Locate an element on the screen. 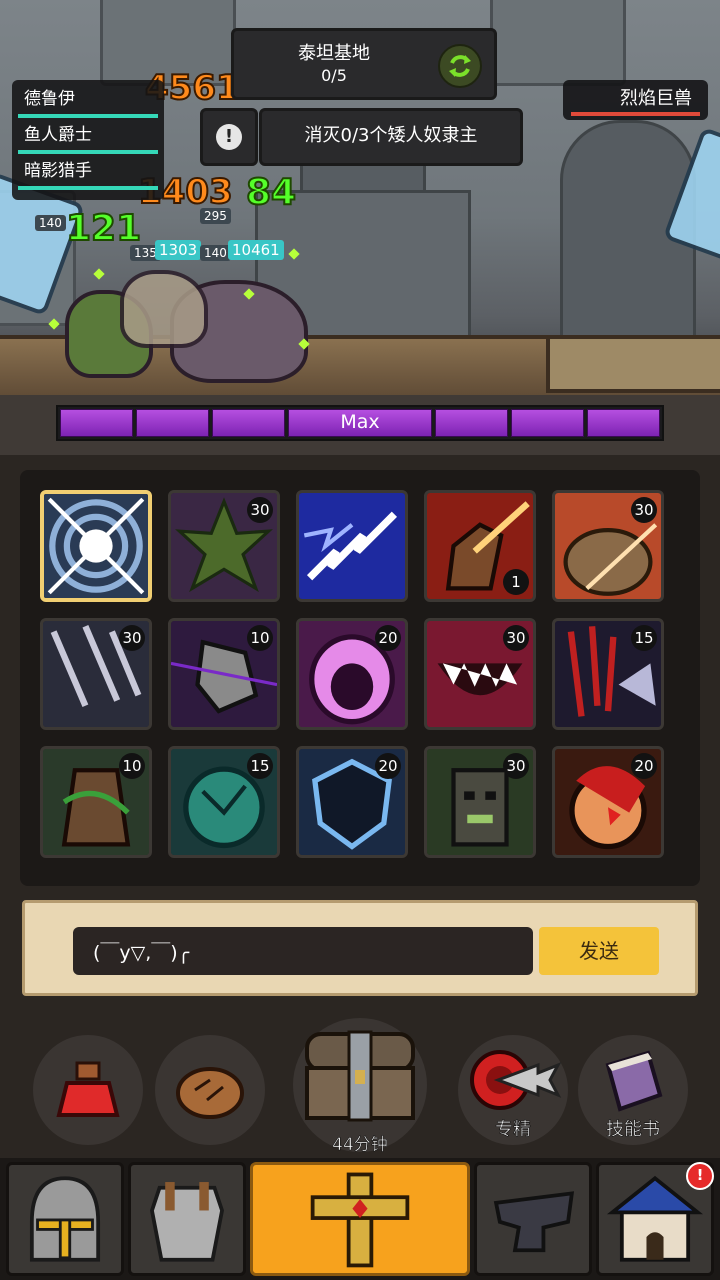 The height and width of the screenshot is (1280, 720). boss-tag: 烈焰巨兽 is located at coordinates (635, 100).